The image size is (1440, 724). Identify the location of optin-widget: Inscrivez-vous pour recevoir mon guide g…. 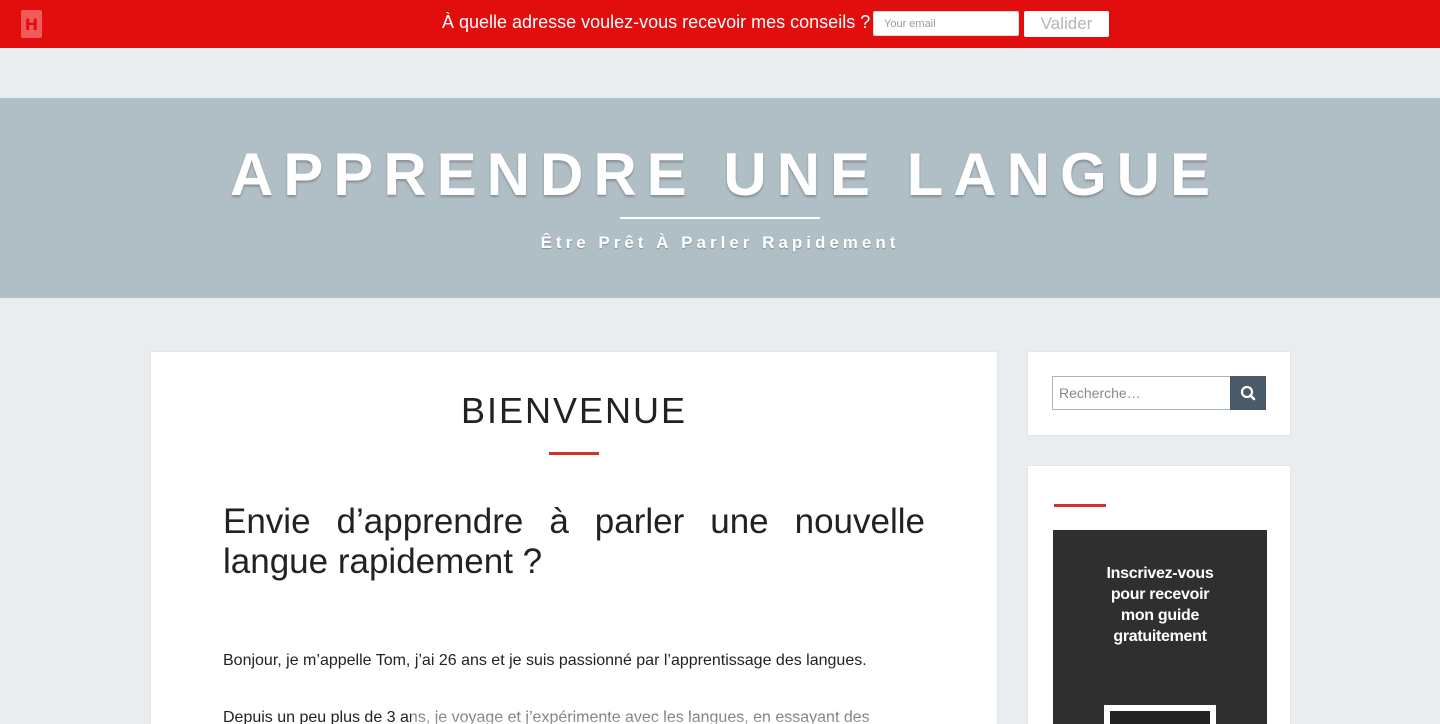
(1159, 594).